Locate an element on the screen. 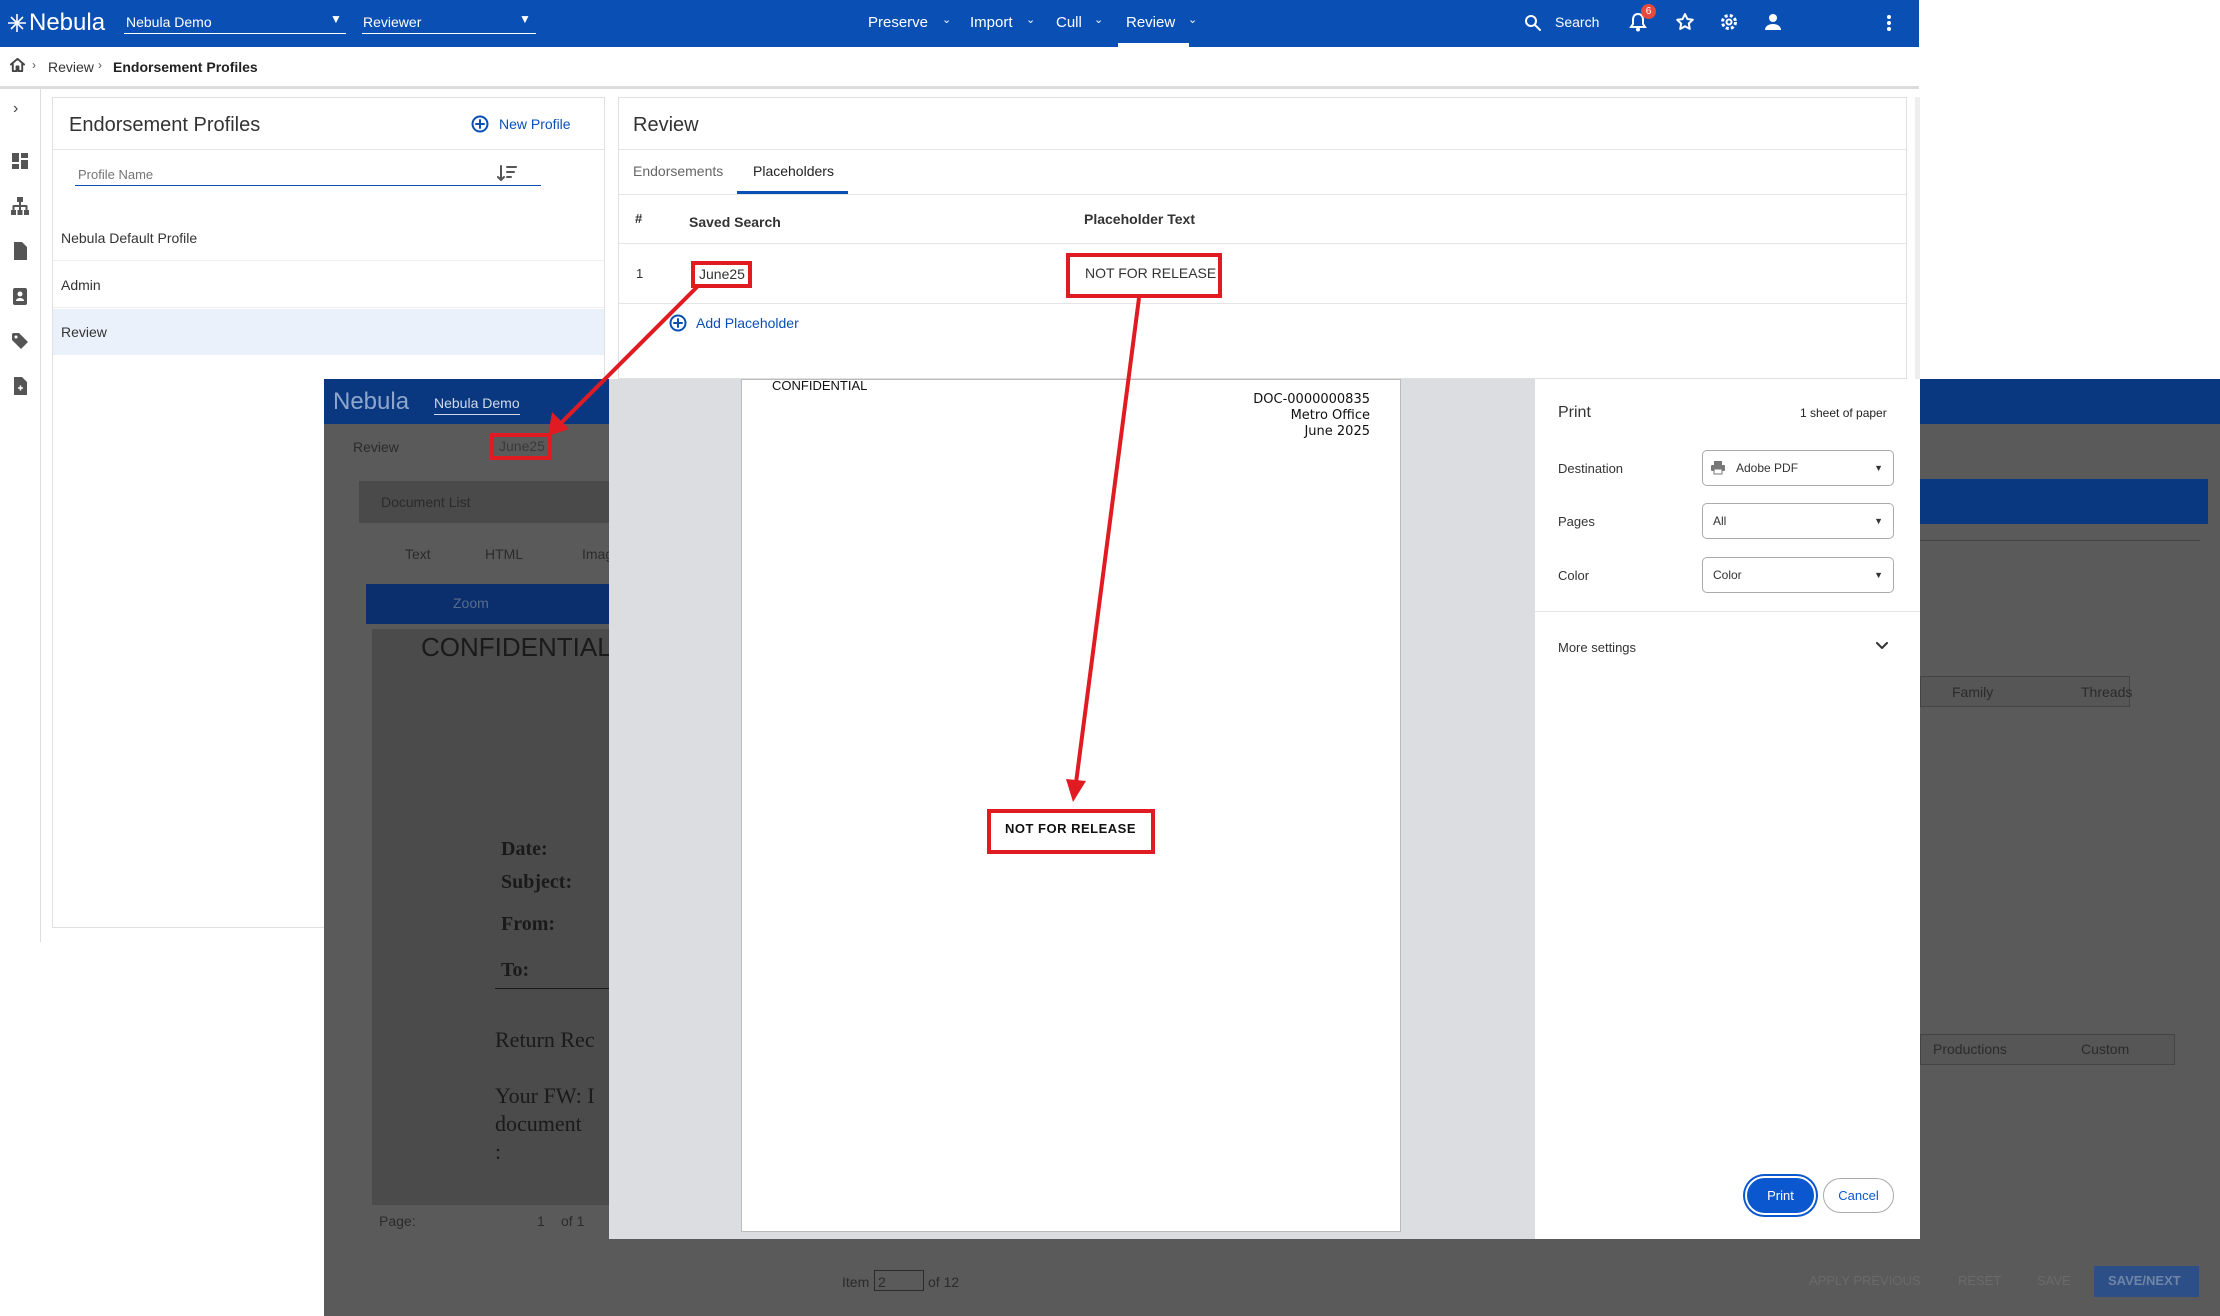 The width and height of the screenshot is (2220, 1316). new-profile-button: New Profile is located at coordinates (535, 124).